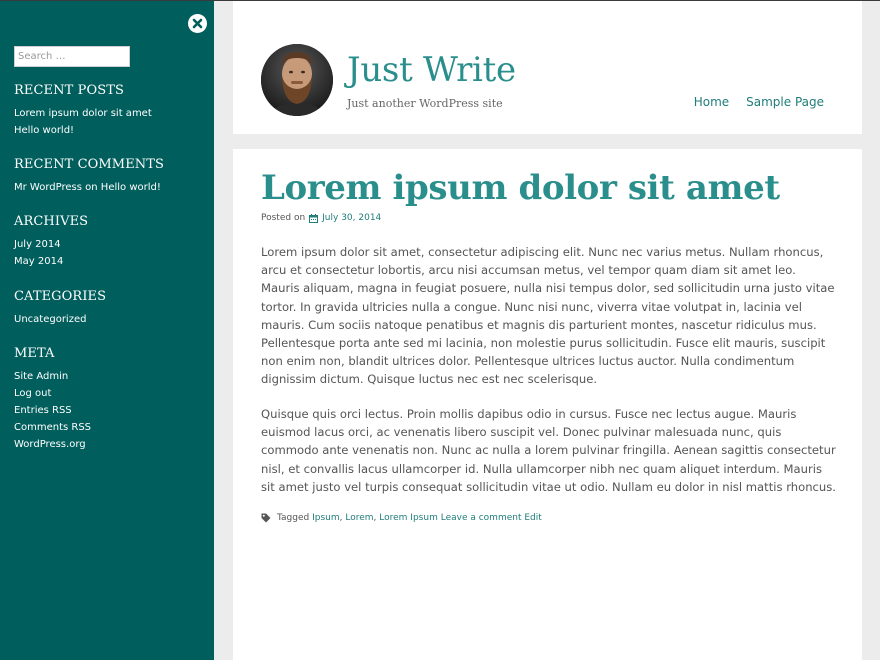 The height and width of the screenshot is (660, 880). I want to click on widget-title-meta: Meta, so click(34, 353).